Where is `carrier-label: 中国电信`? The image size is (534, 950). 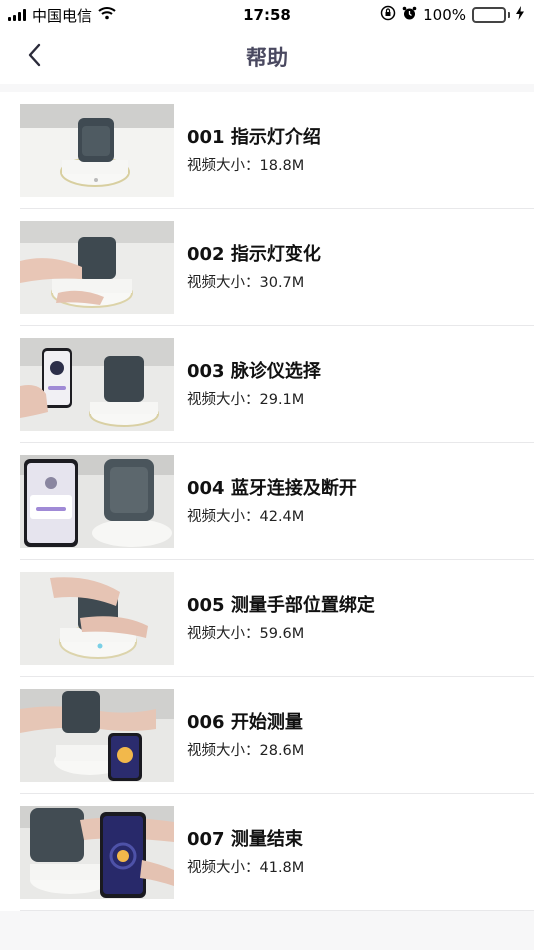 carrier-label: 中国电信 is located at coordinates (62, 15).